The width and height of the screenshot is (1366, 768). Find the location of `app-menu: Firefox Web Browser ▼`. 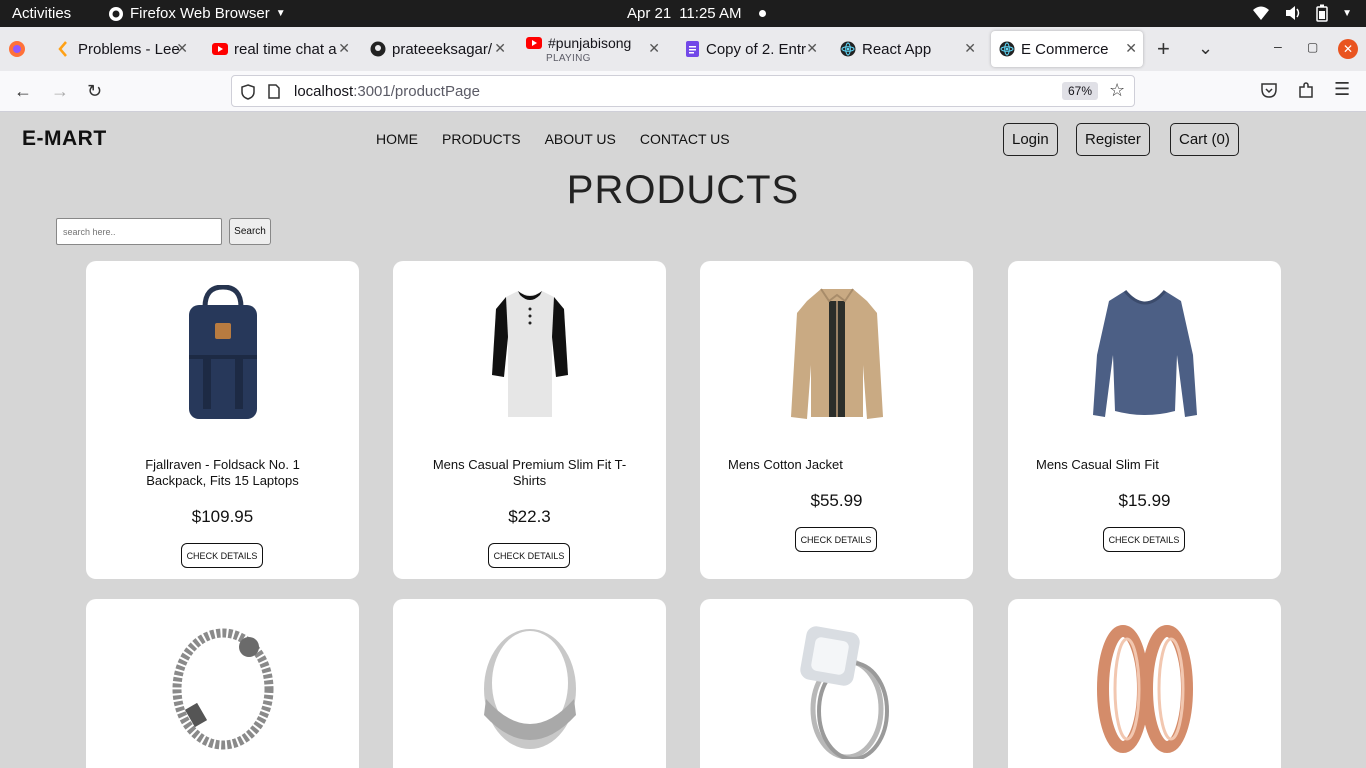

app-menu: Firefox Web Browser ▼ is located at coordinates (197, 13).